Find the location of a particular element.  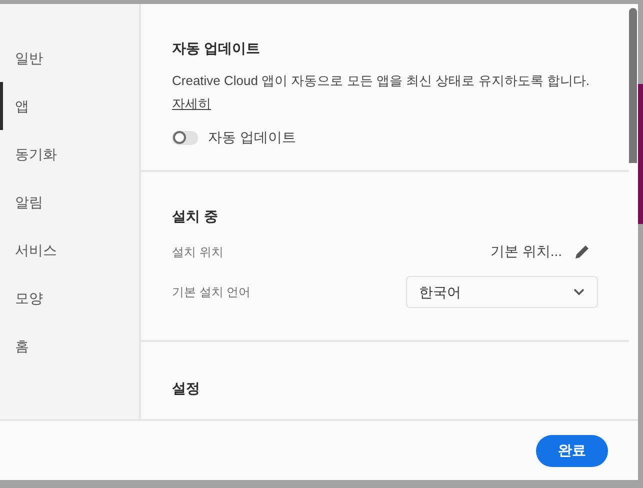

description-text: Creative Cloud 앱이 자동으로 모든 앱을 최신 상태로 유지하도록 합니다. 자세히 is located at coordinates (381, 92).